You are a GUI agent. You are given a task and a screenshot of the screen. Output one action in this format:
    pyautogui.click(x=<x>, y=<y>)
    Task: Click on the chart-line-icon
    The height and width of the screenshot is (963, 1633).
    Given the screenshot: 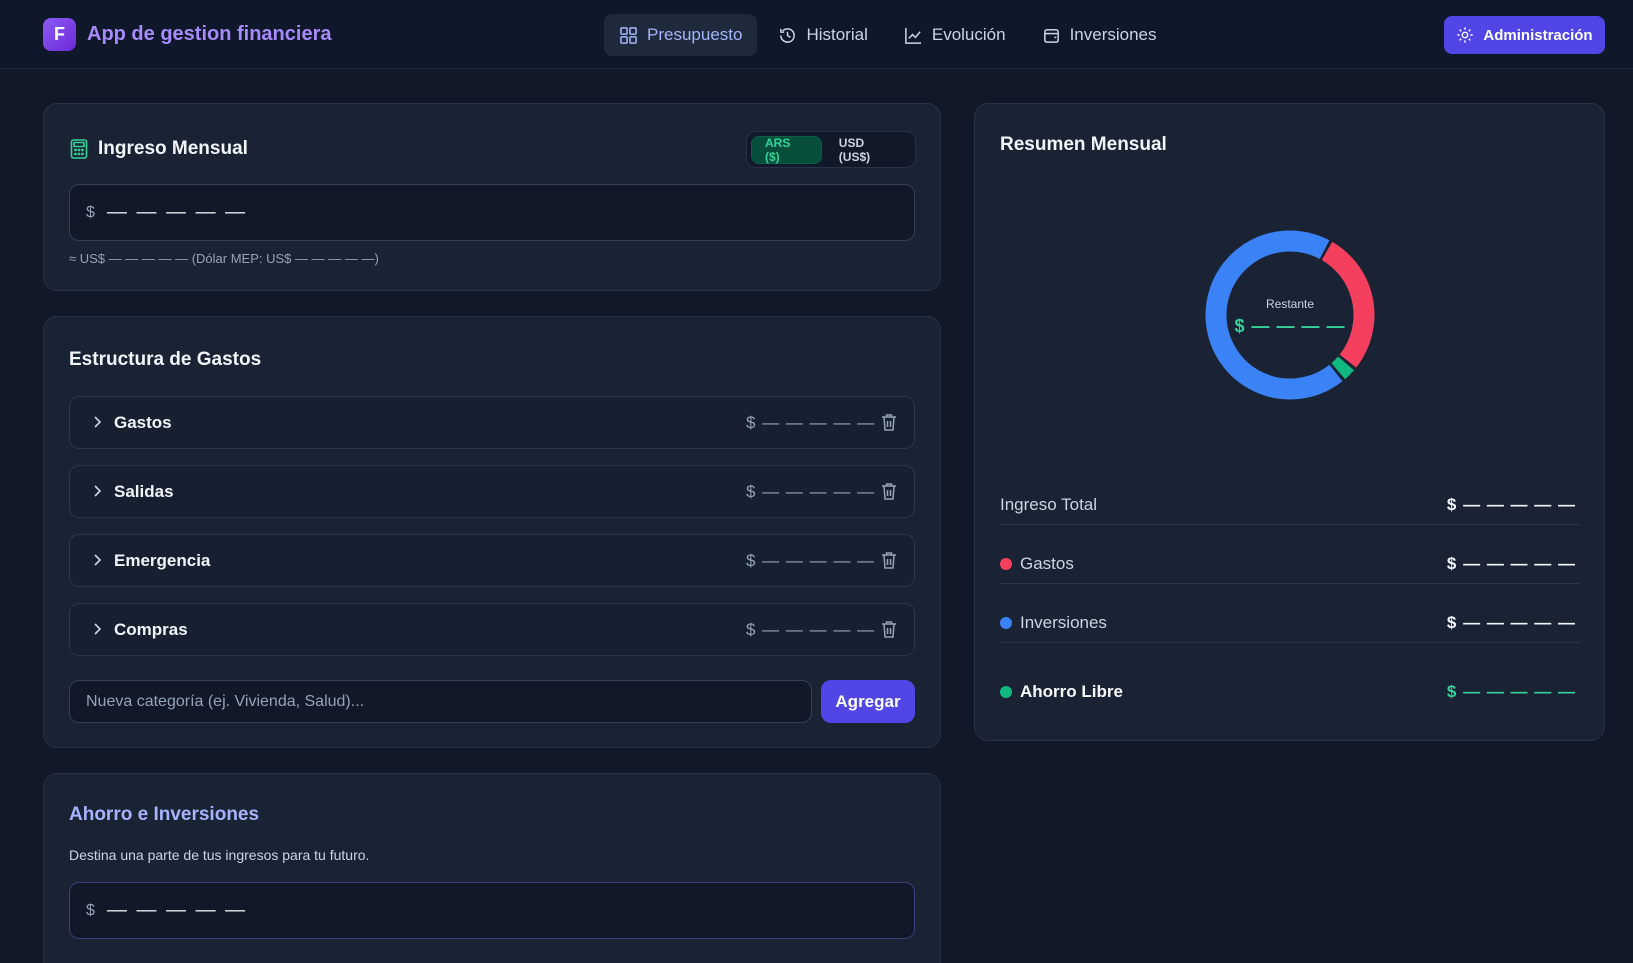 What is the action you would take?
    pyautogui.click(x=912, y=35)
    